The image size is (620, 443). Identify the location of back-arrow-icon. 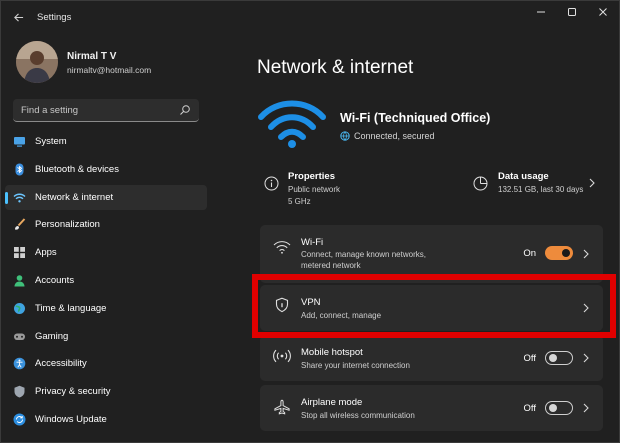
(18, 17).